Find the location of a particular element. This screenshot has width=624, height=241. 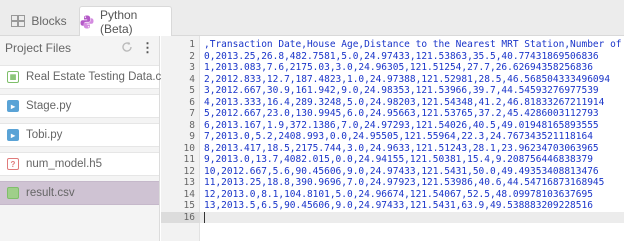

file-name: Real Estate Testing Data.csv is located at coordinates (99, 77).